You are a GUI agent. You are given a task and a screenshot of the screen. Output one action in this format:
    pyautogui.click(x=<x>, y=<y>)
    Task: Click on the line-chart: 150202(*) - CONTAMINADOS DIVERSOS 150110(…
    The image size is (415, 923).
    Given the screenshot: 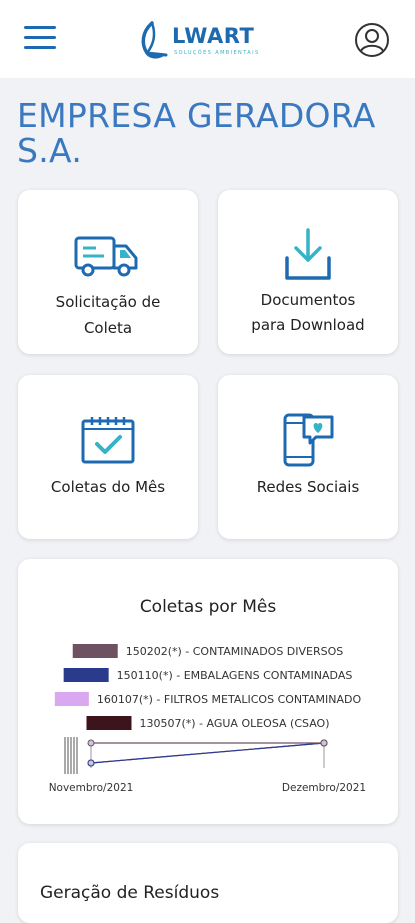 What is the action you would take?
    pyautogui.click(x=207, y=719)
    